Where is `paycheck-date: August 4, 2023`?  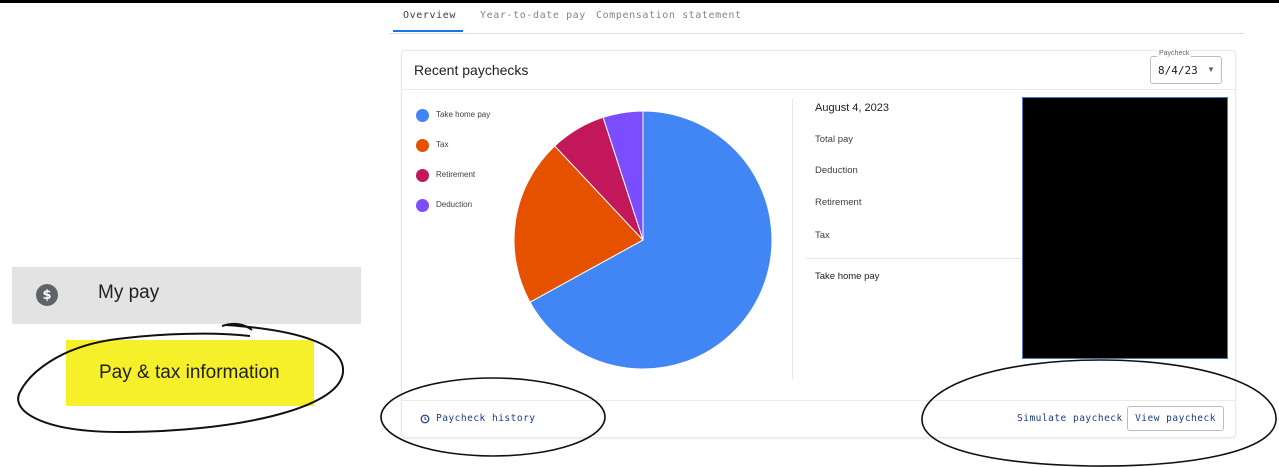 paycheck-date: August 4, 2023 is located at coordinates (852, 108).